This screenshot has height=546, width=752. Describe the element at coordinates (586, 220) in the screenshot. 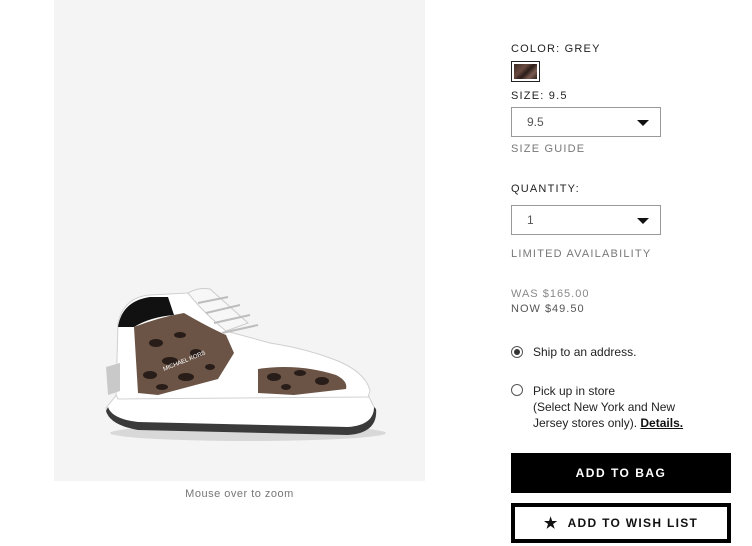

I see `quantity-select: 1` at that location.